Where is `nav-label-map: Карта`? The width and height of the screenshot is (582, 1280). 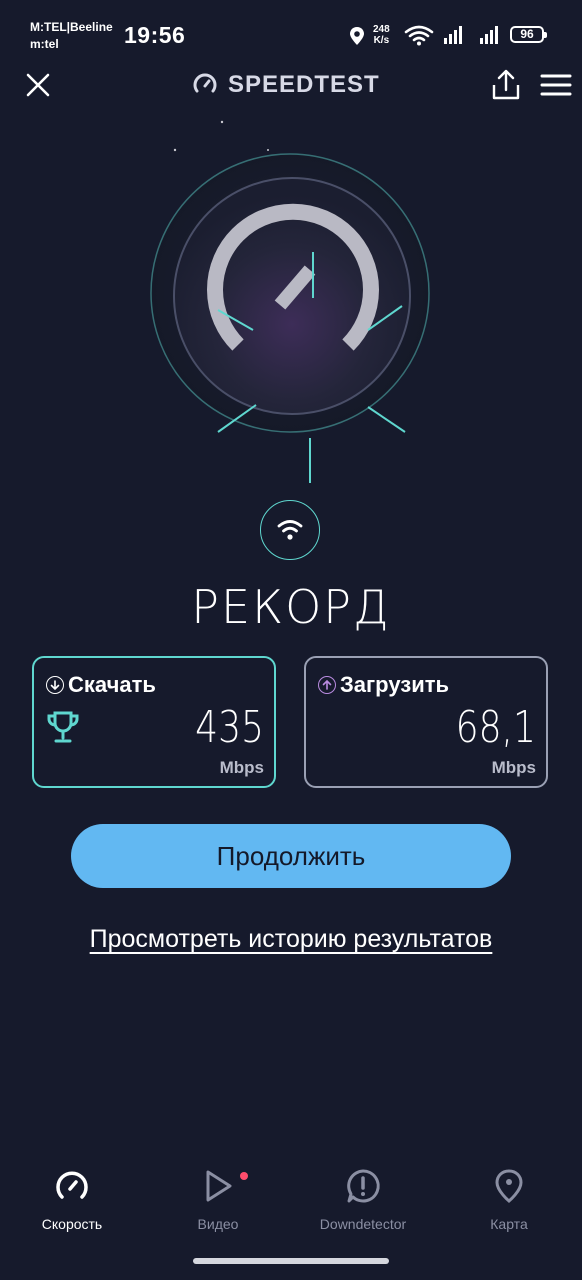 nav-label-map: Карта is located at coordinates (509, 1224).